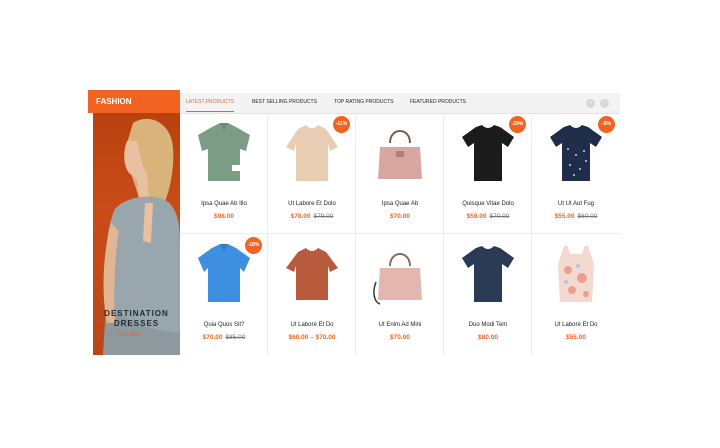 The width and height of the screenshot is (720, 448). I want to click on product-price: $55.00, so click(576, 337).